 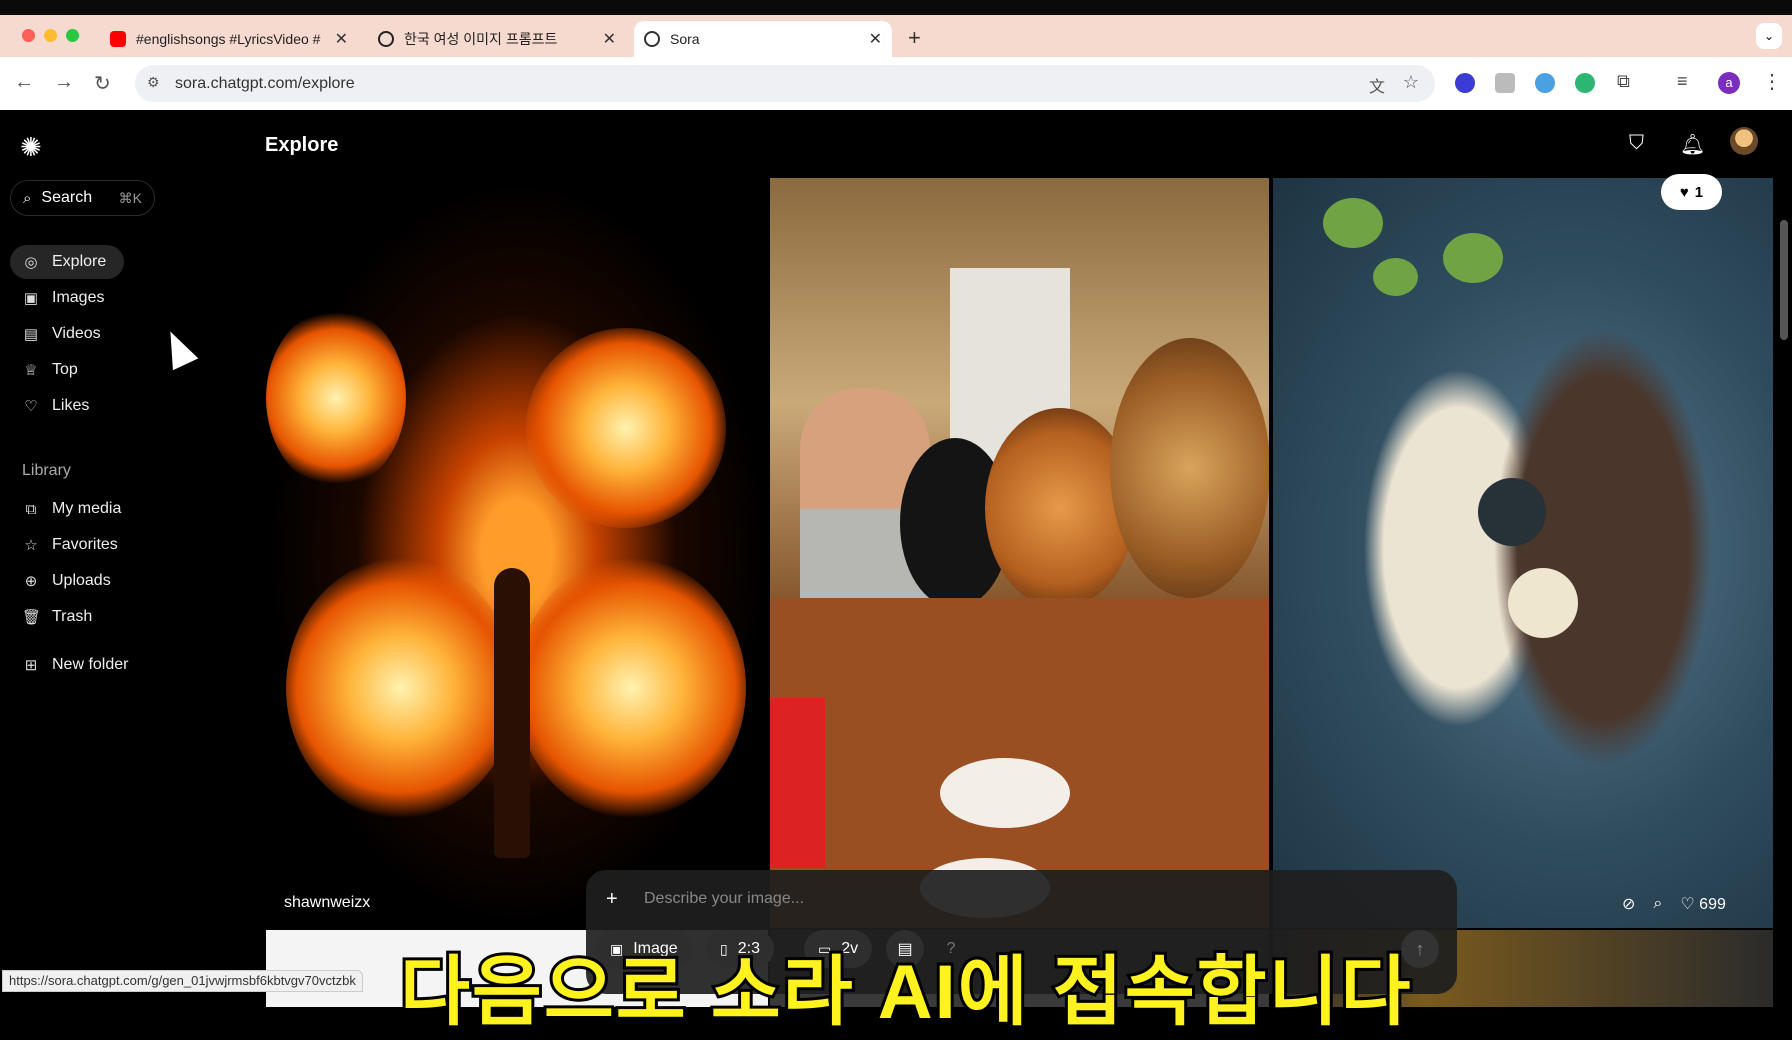 What do you see at coordinates (31, 334) in the screenshot?
I see `video-icon: ▤` at bounding box center [31, 334].